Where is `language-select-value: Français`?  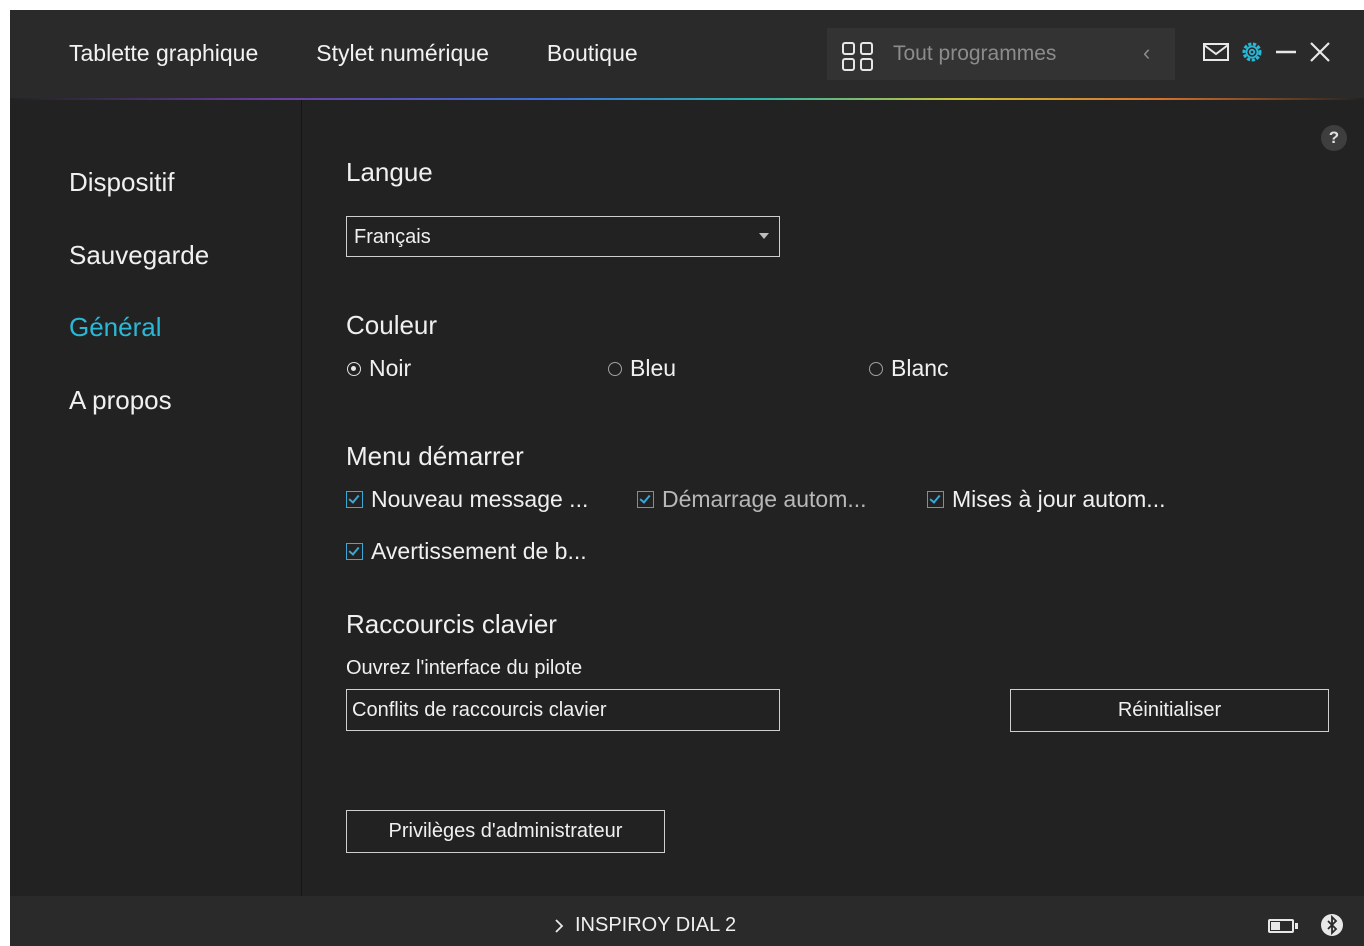
language-select-value: Français is located at coordinates (392, 237).